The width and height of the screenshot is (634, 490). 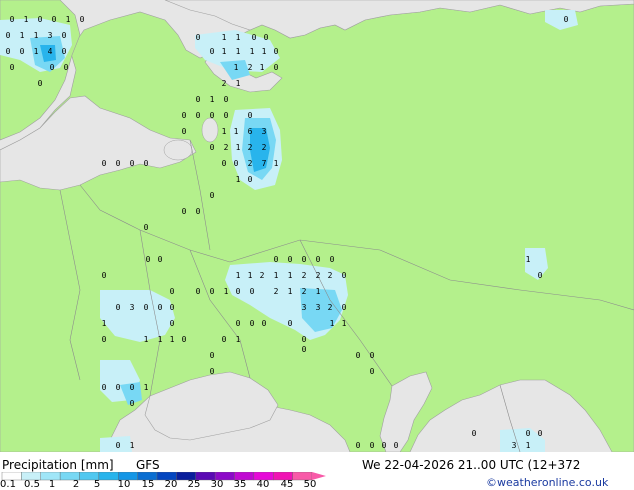 What do you see at coordinates (171, 484) in the screenshot?
I see `legend-tick-label: 20` at bounding box center [171, 484].